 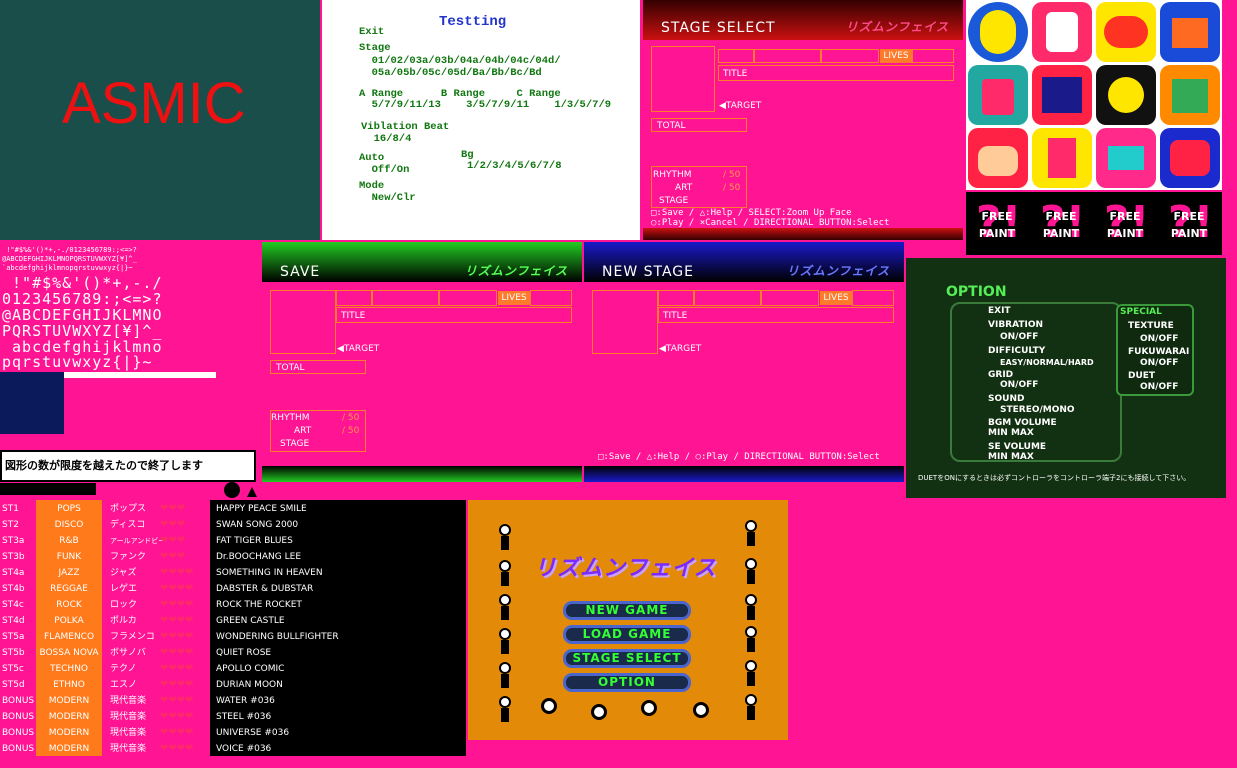 I want to click on stage-row: ST4c ROCK ロック ❤❤❤❤ ROCK THE ROCKET, so click(x=233, y=605).